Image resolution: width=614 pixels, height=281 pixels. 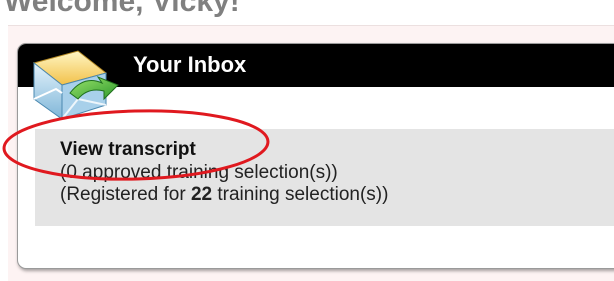 What do you see at coordinates (190, 64) in the screenshot?
I see `inbox-title: Your Inbox` at bounding box center [190, 64].